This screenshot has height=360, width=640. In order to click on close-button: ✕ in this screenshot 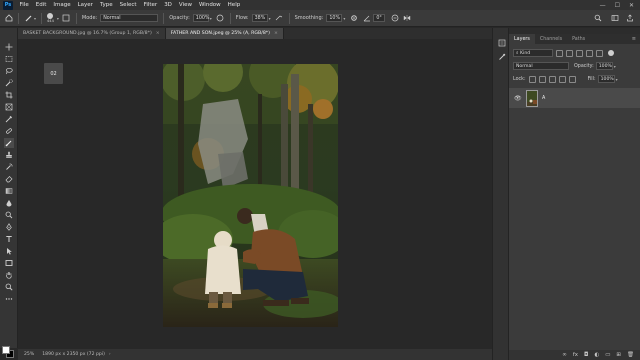, I will do `click(631, 5)`.